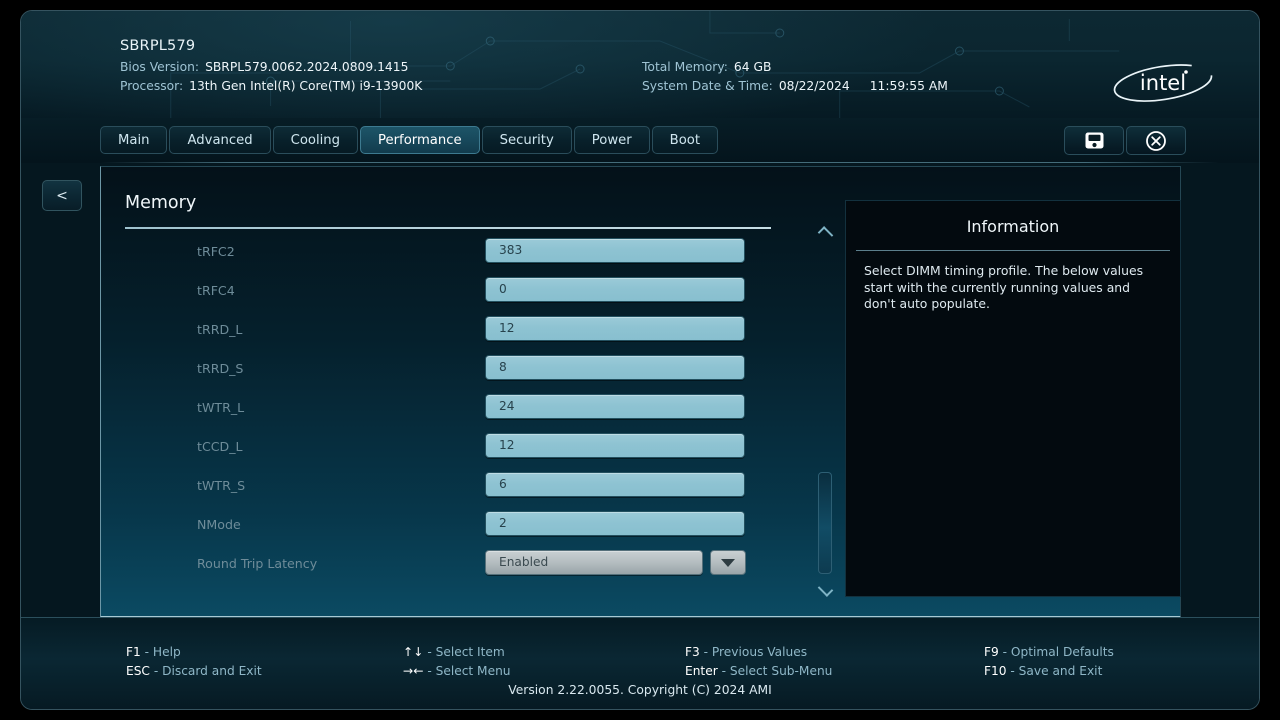  I want to click on setting-value-input: 6, so click(615, 484).